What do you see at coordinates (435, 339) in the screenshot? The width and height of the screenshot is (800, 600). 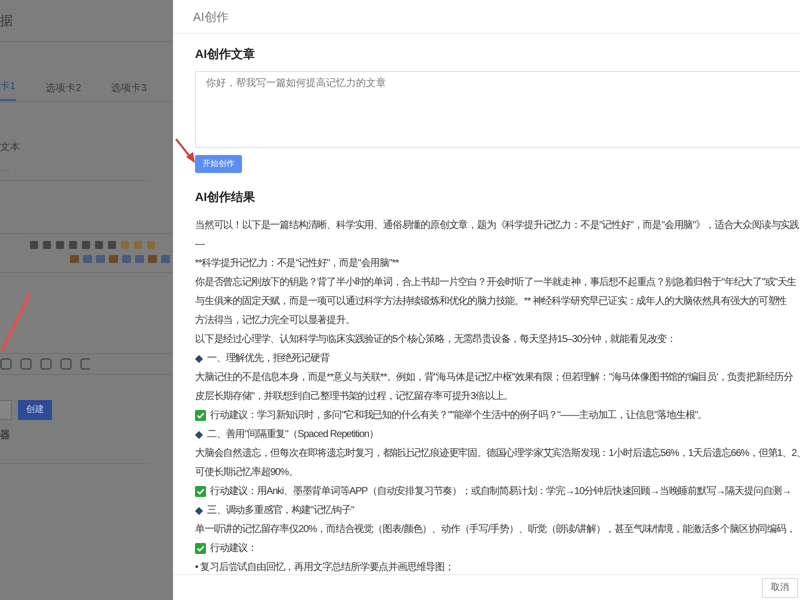 I see `article-text: 以下是经过心理学、认知科学与临床实践验证的5个核心策略，无需昂贵设备，每天坚持15–30分钟，就能看见改变：` at bounding box center [435, 339].